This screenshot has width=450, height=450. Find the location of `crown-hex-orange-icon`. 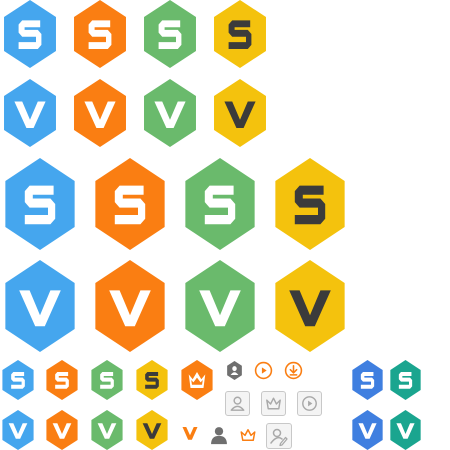

crown-hex-orange-icon is located at coordinates (197, 380).